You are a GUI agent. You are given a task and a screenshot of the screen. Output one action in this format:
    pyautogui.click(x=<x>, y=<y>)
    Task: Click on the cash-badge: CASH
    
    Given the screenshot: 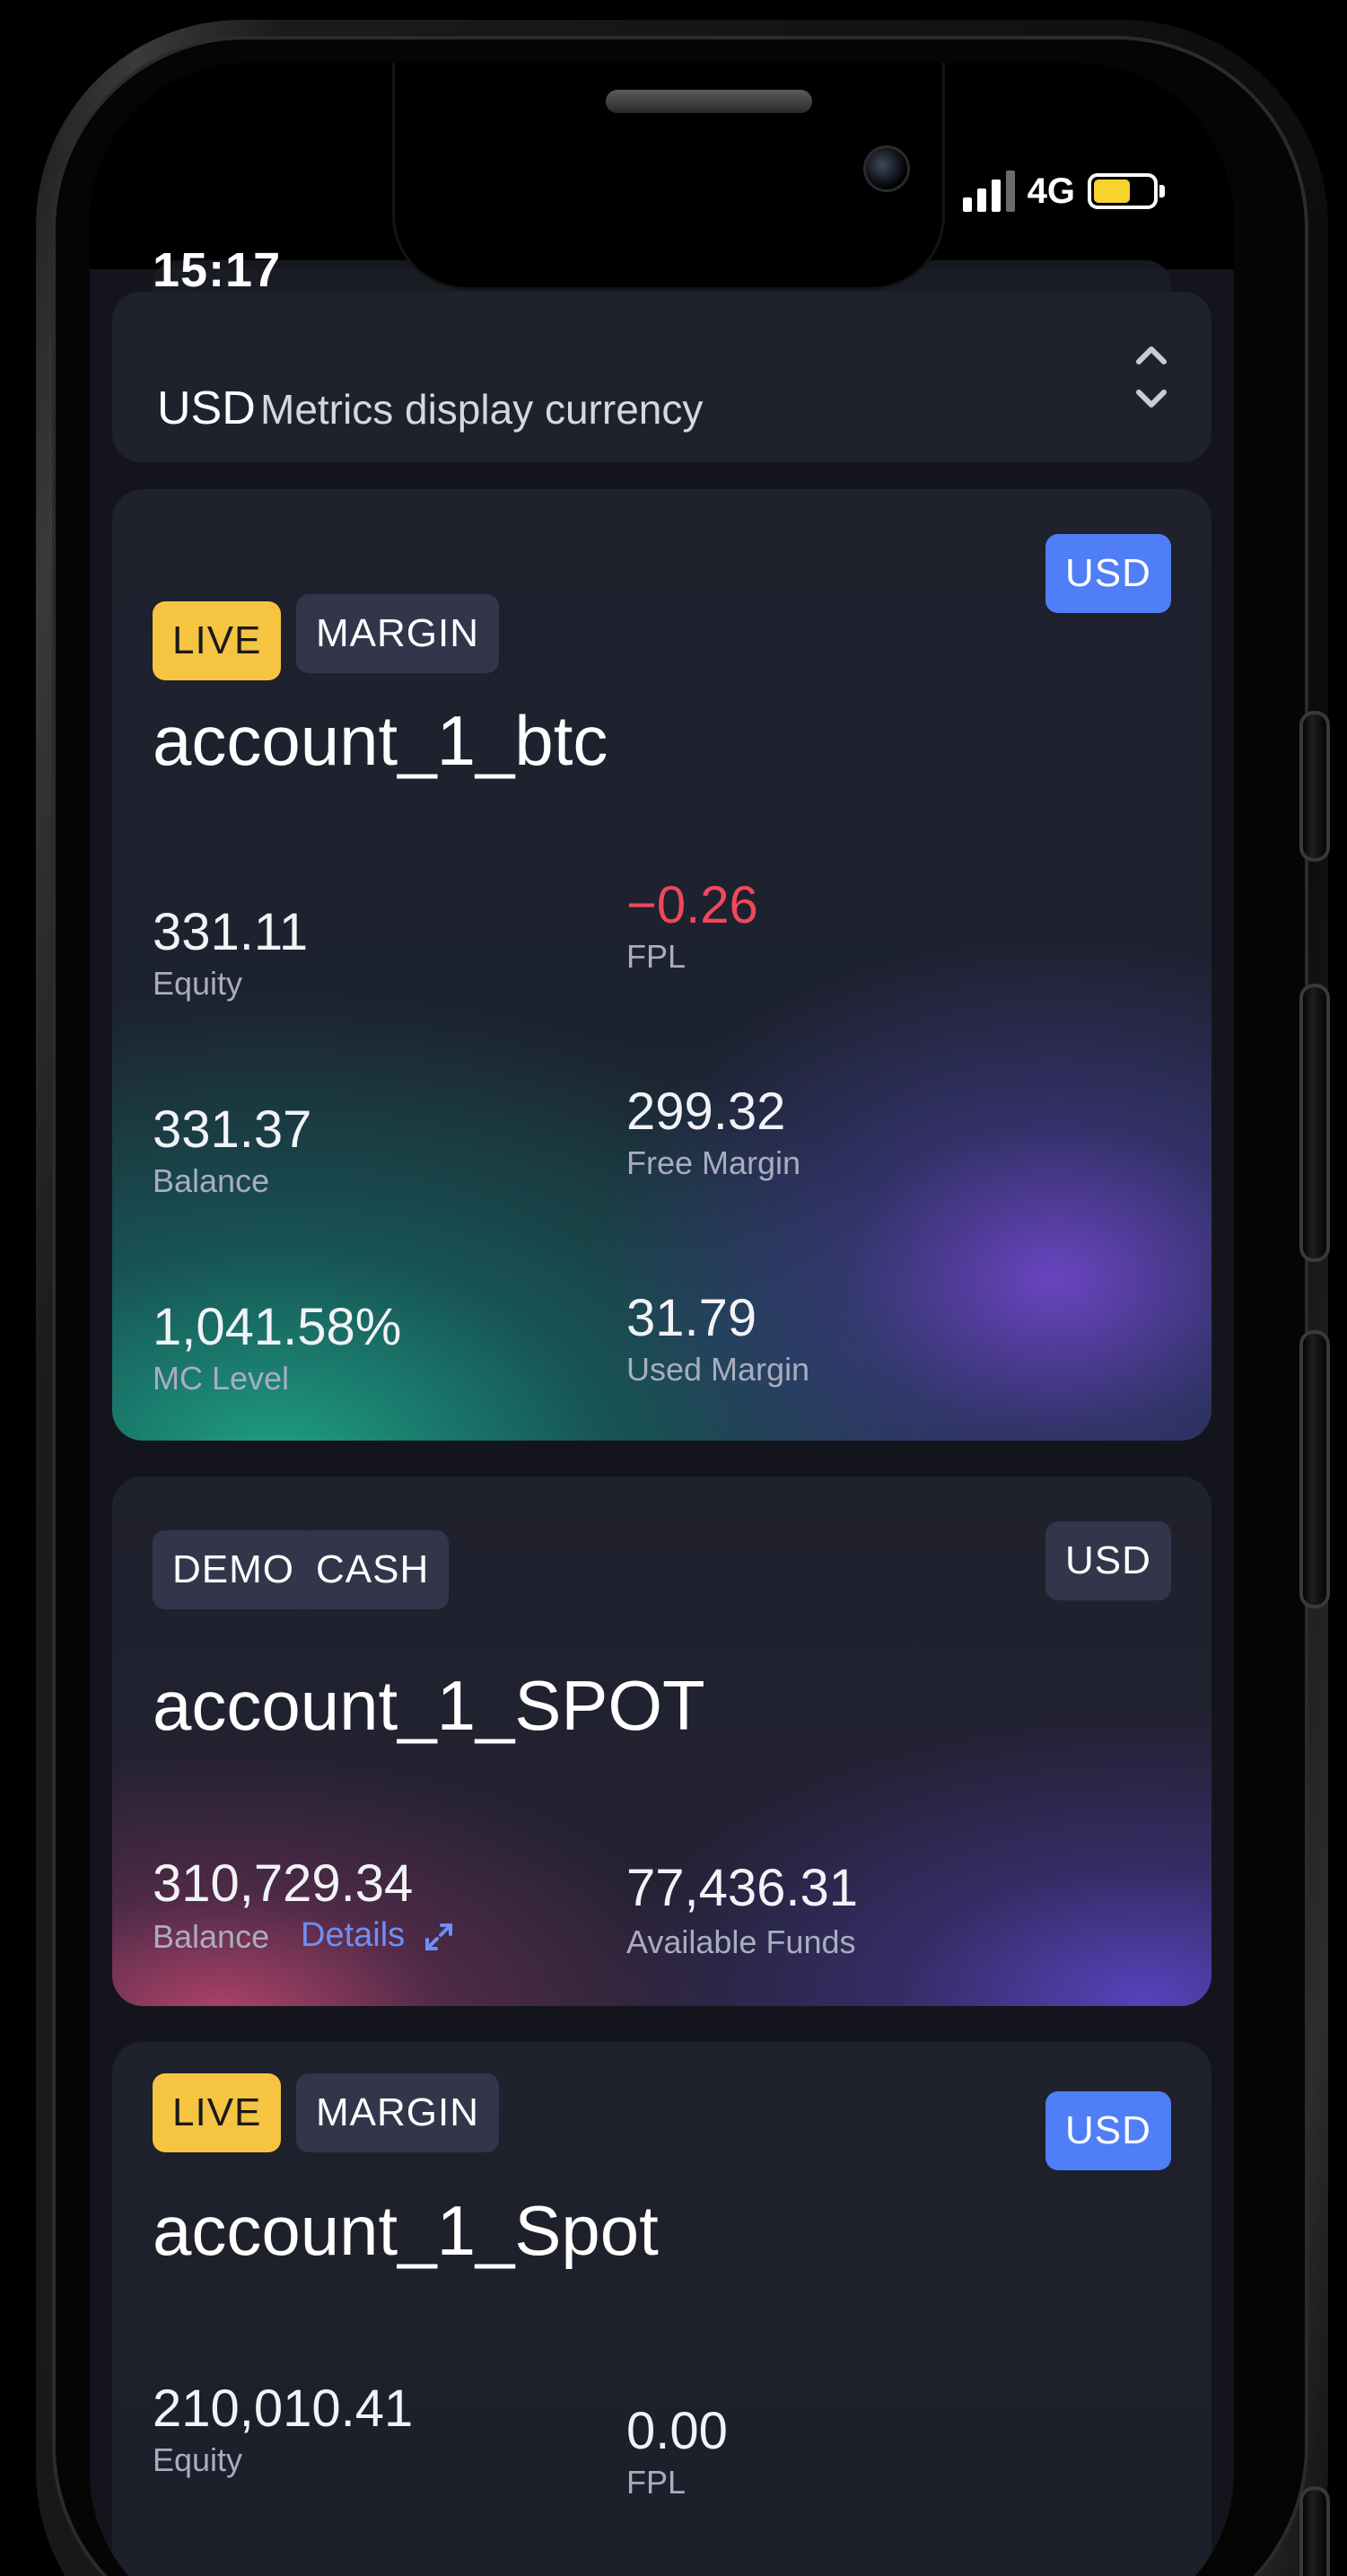 What is the action you would take?
    pyautogui.click(x=373, y=1569)
    